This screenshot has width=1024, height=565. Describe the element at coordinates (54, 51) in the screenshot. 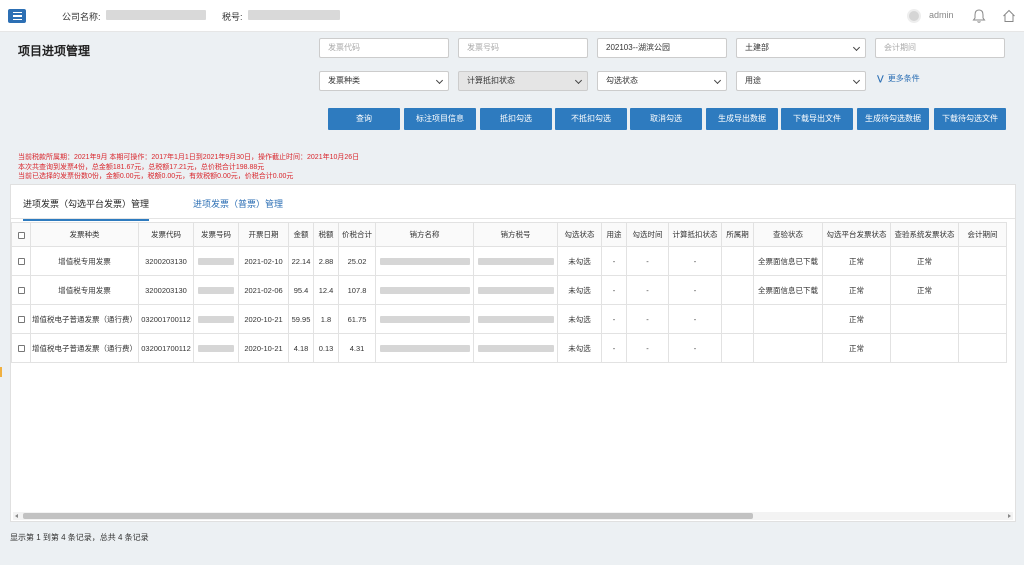

I see `page-title: 项目进项管理` at that location.